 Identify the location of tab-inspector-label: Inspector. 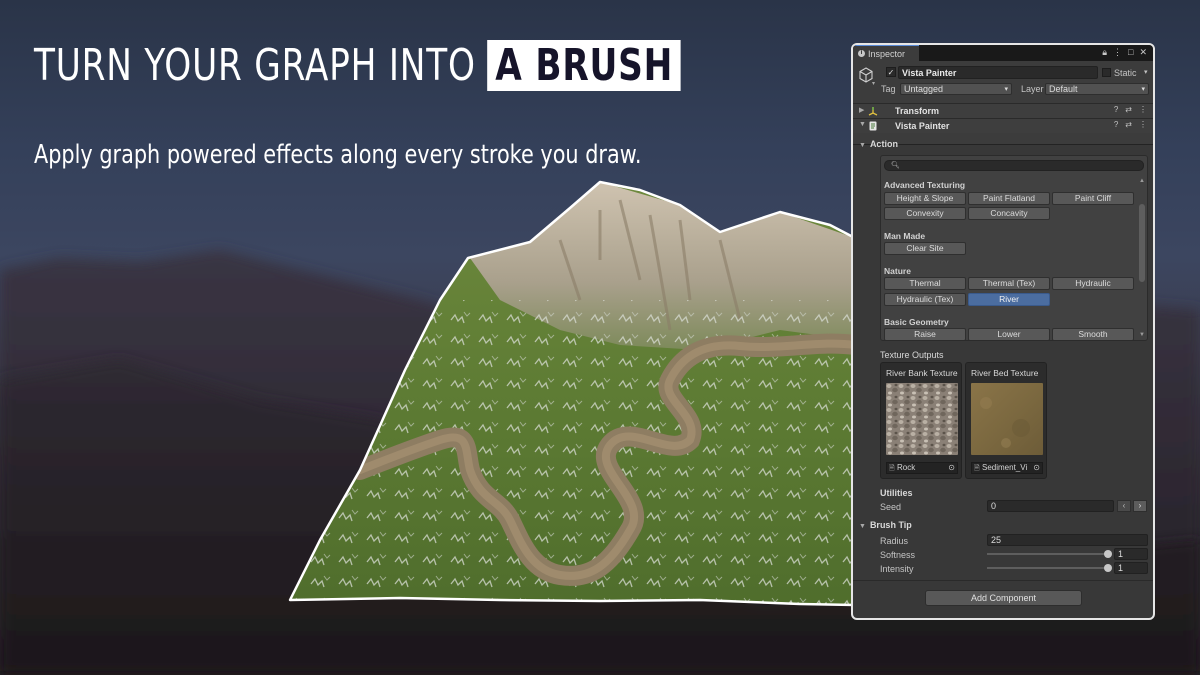
(887, 53).